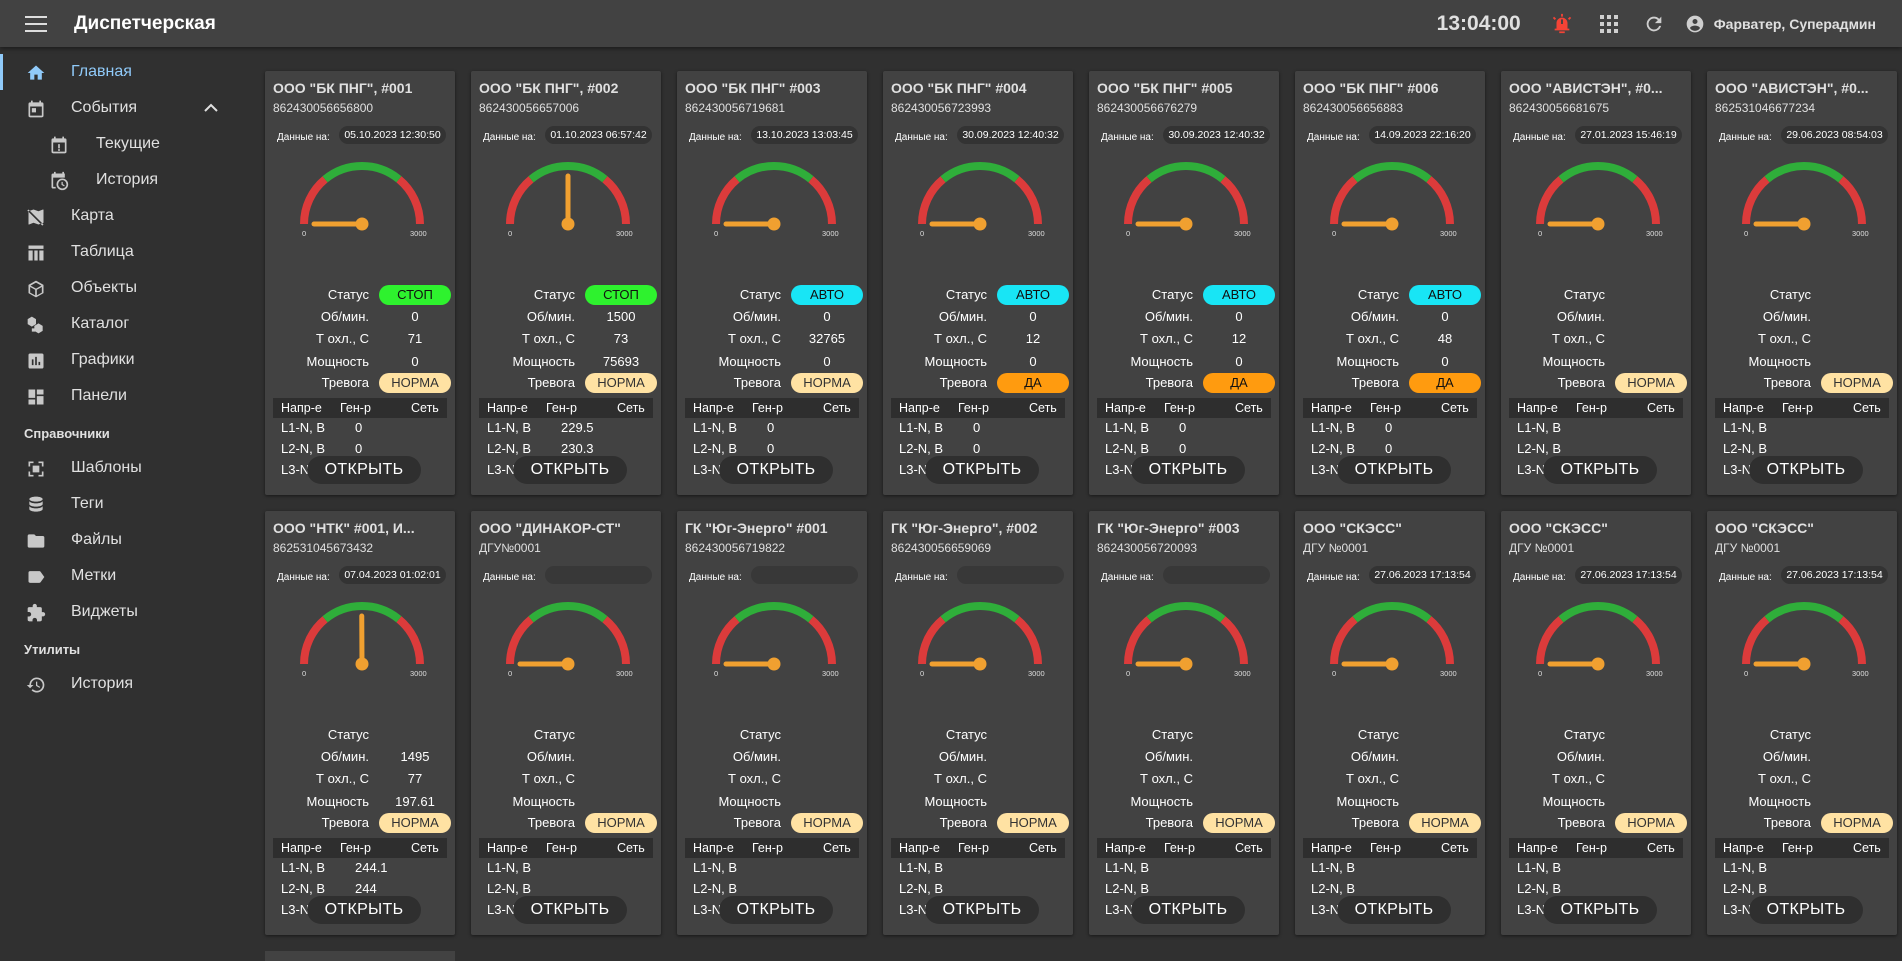 This screenshot has width=1902, height=961. What do you see at coordinates (125, 396) in the screenshot?
I see `sidebar-item-panels: Панели` at bounding box center [125, 396].